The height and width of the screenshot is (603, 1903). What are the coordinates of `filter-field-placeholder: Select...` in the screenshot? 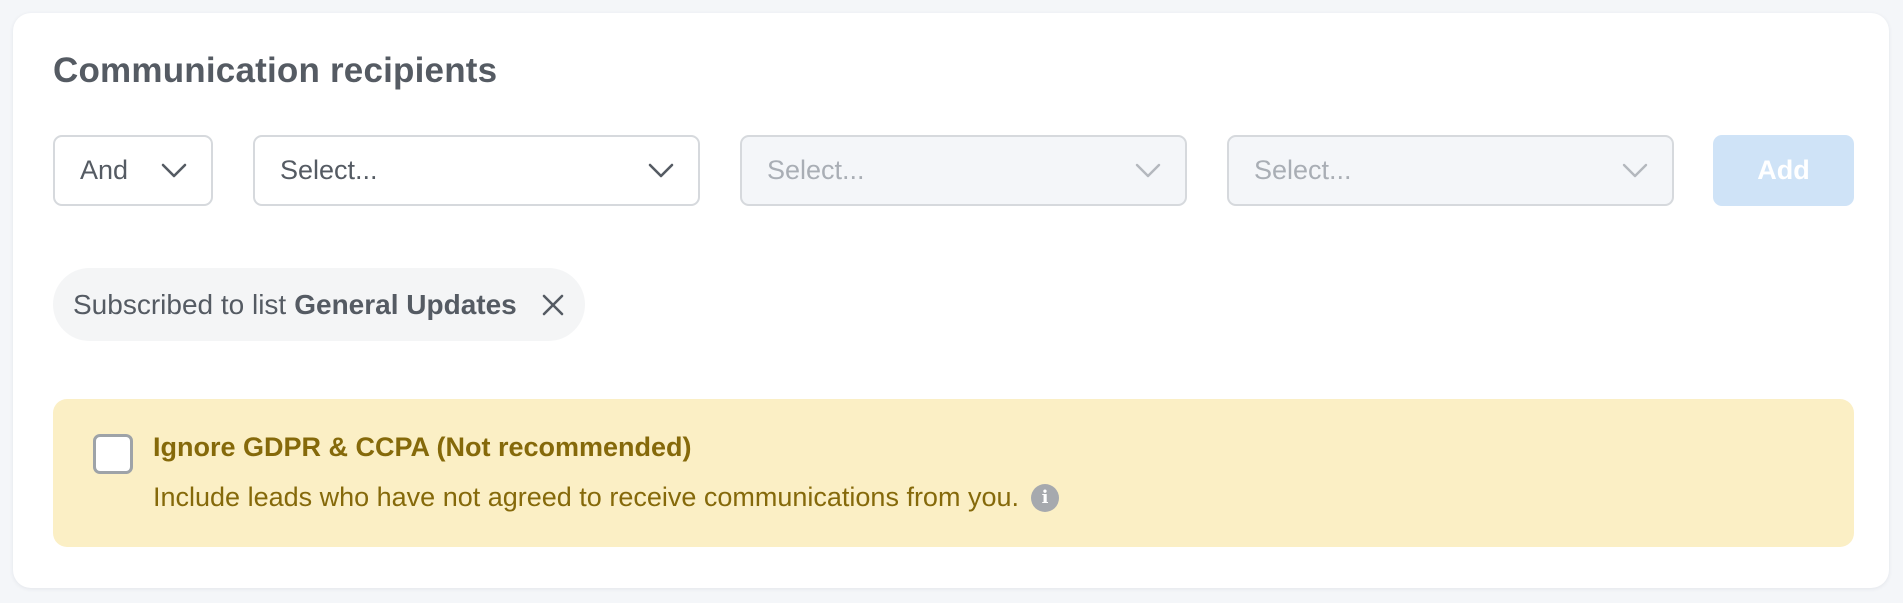 It's located at (329, 170).